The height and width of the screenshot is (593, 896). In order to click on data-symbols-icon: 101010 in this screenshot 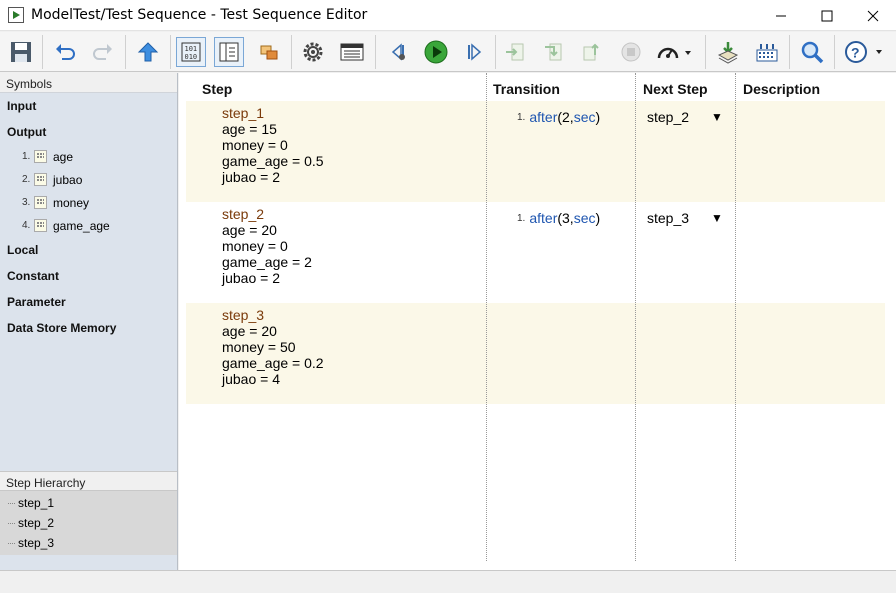, I will do `click(191, 52)`.